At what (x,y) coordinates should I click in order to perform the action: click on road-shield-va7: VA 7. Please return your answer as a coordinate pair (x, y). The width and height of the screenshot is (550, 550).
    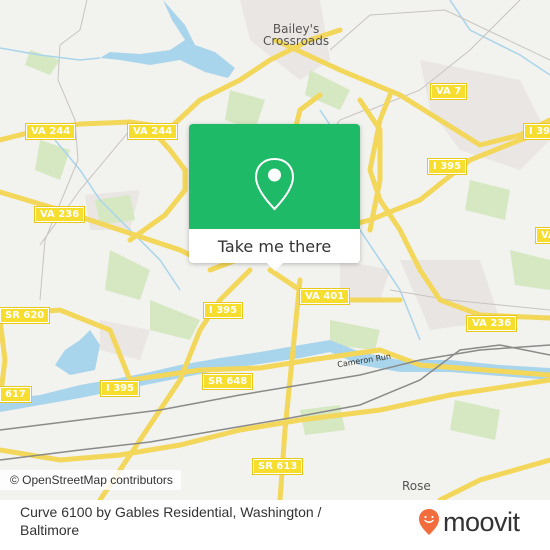
    Looking at the image, I should click on (448, 91).